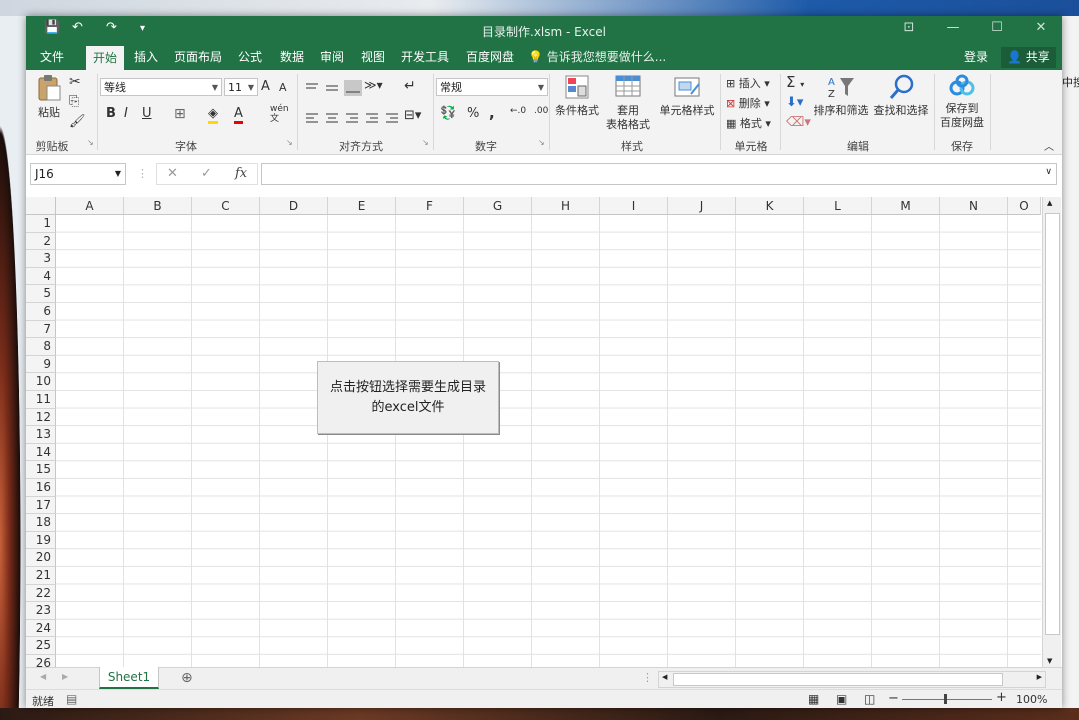 The height and width of the screenshot is (720, 1079). What do you see at coordinates (1049, 661) in the screenshot?
I see `scroll-down-icon: ▼` at bounding box center [1049, 661].